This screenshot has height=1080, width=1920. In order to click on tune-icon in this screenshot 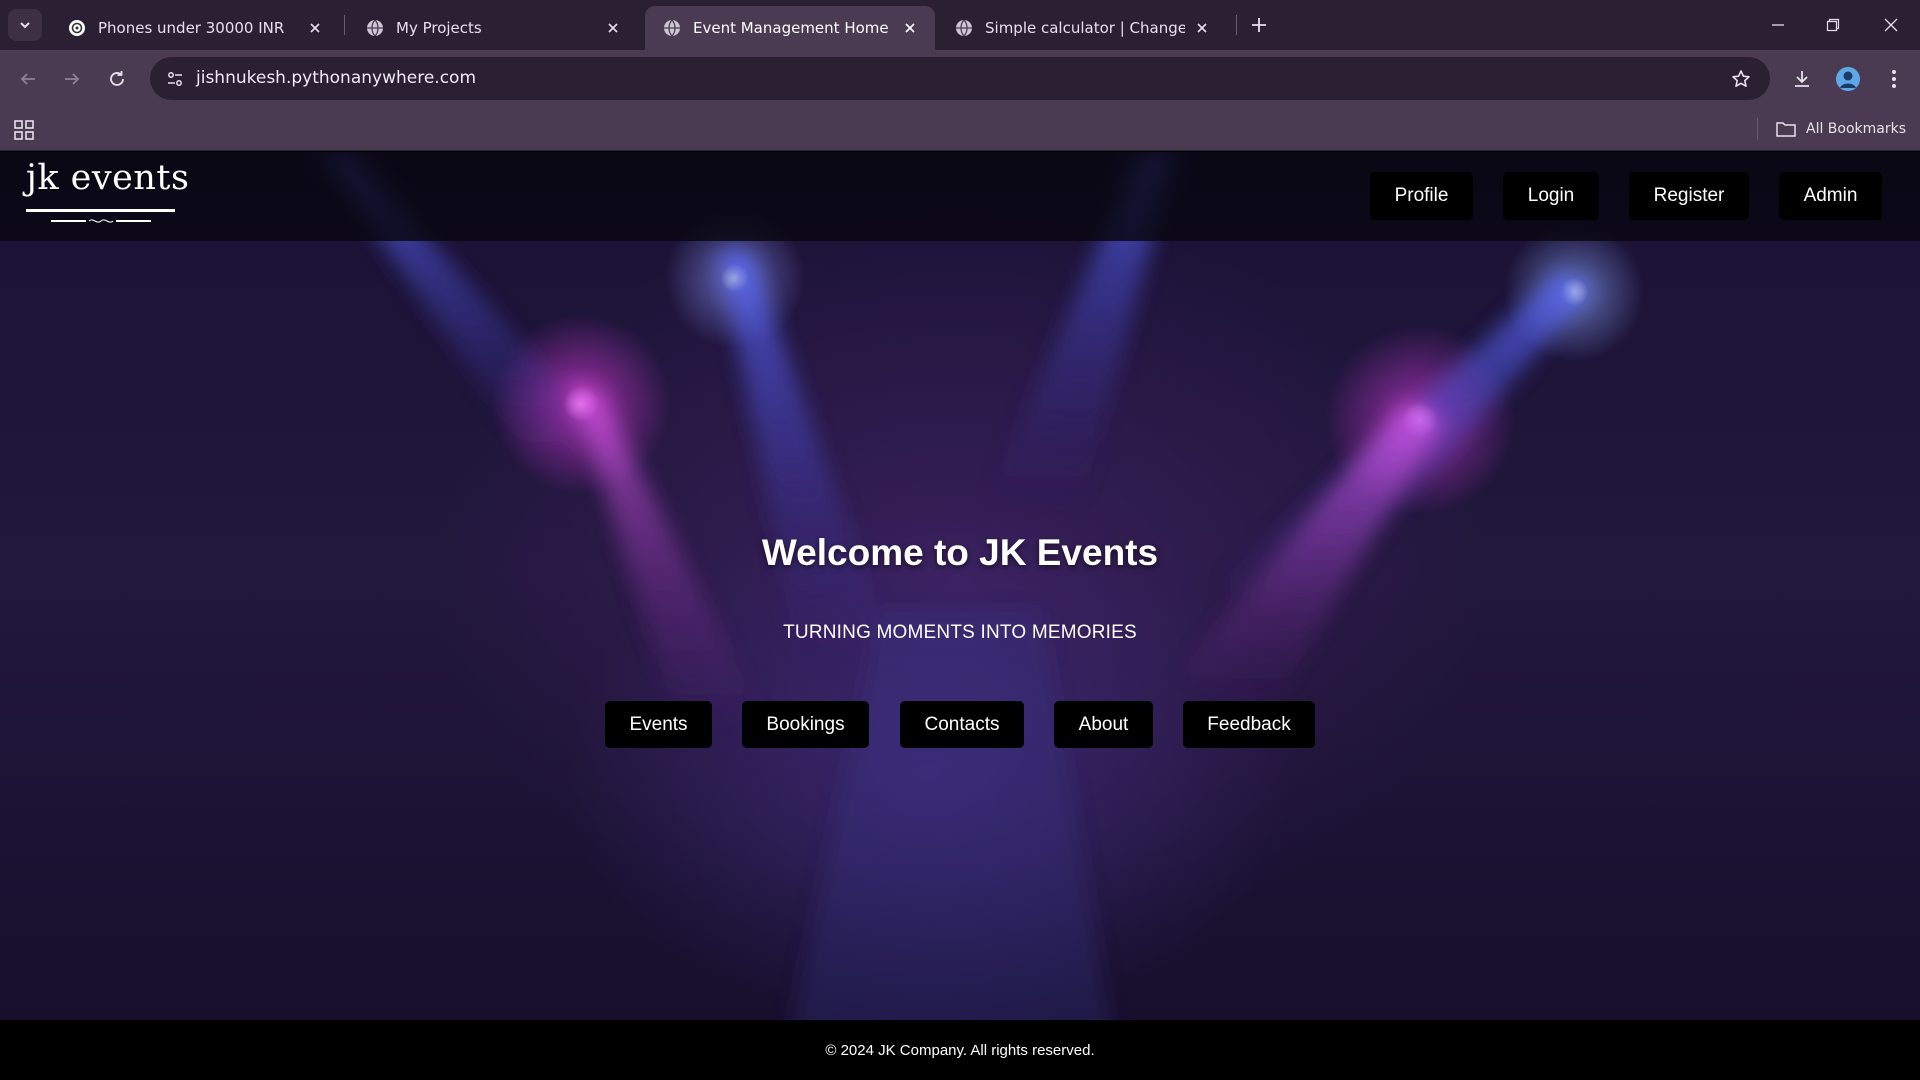, I will do `click(175, 79)`.